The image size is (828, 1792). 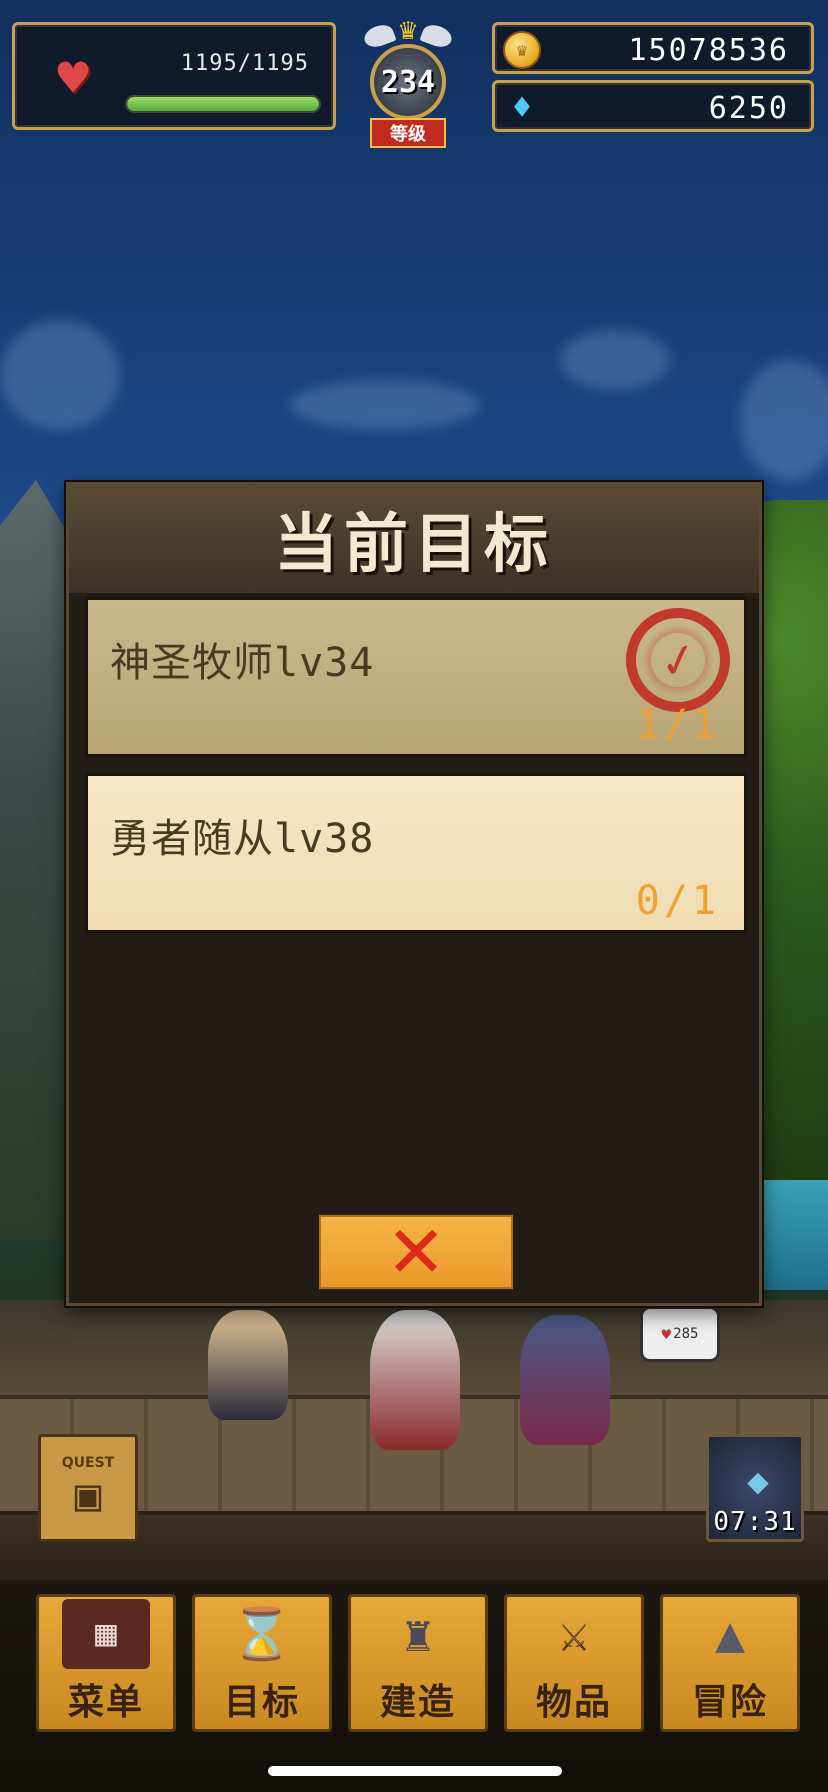 I want to click on grid-menu-icon: ▦, so click(x=106, y=1634).